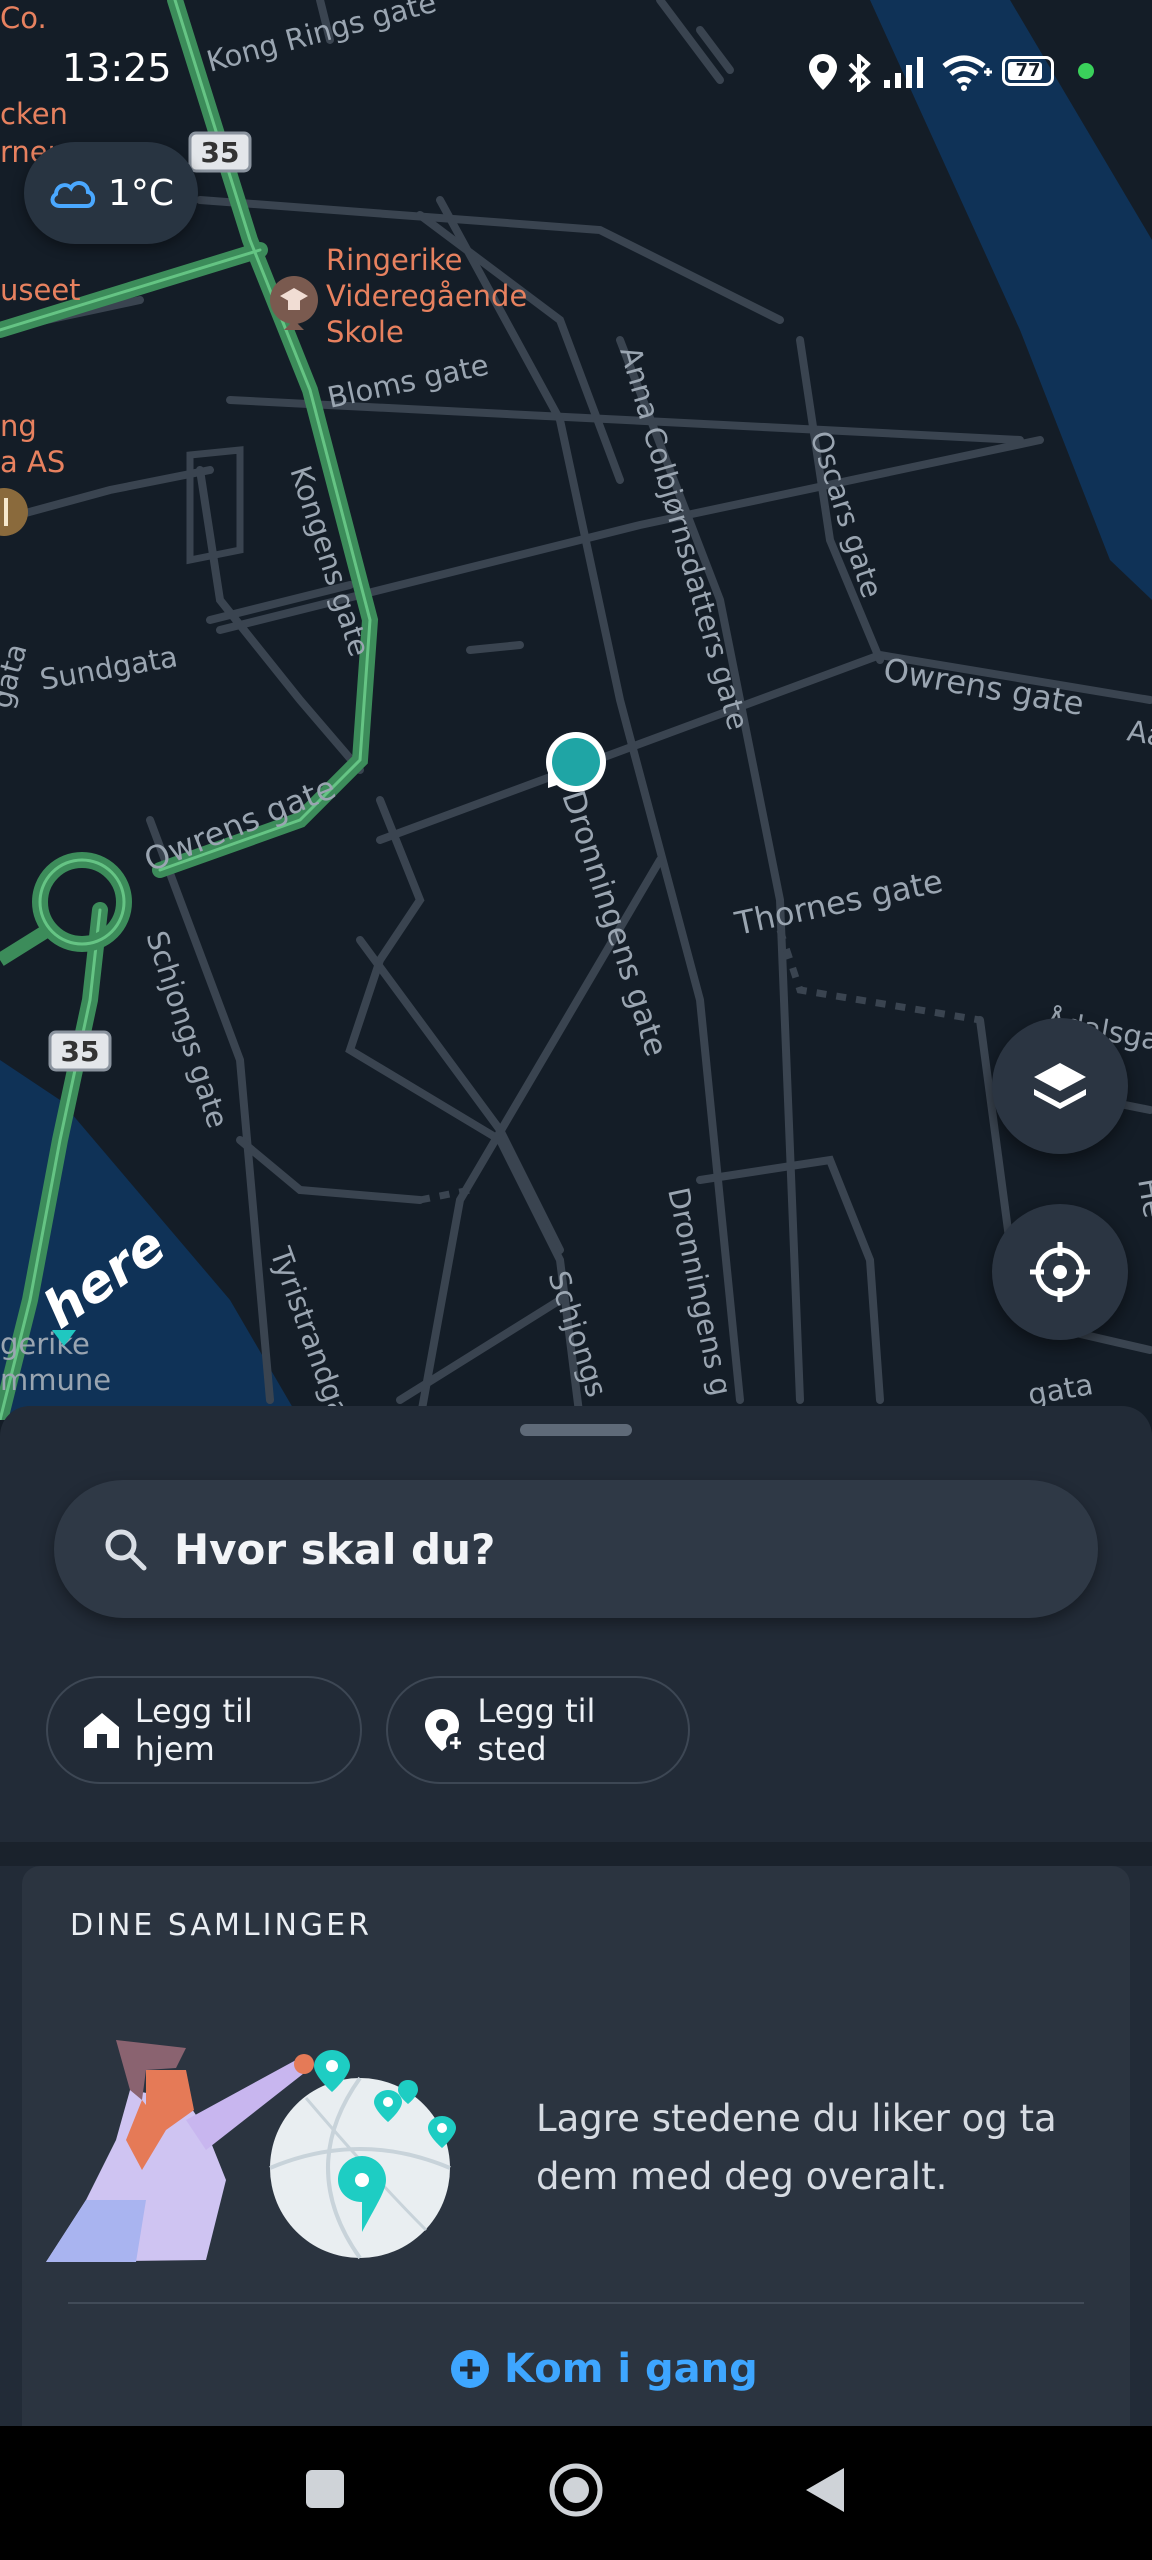  I want to click on wifi-icon, so click(967, 73).